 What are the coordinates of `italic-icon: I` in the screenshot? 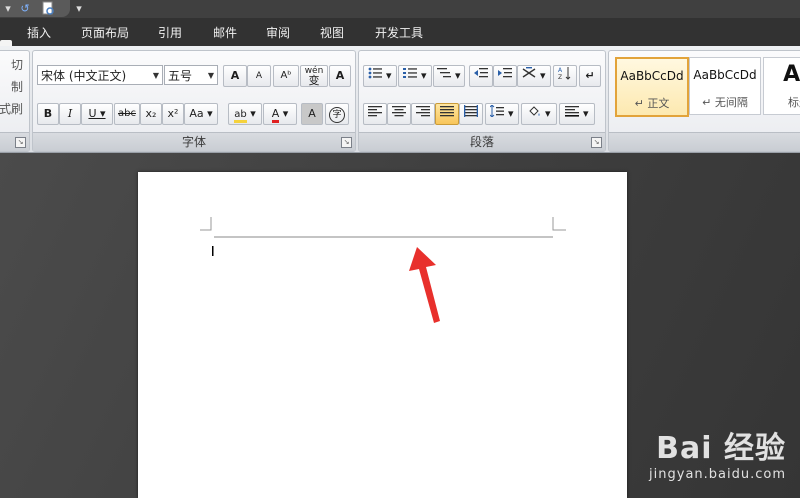 It's located at (70, 113).